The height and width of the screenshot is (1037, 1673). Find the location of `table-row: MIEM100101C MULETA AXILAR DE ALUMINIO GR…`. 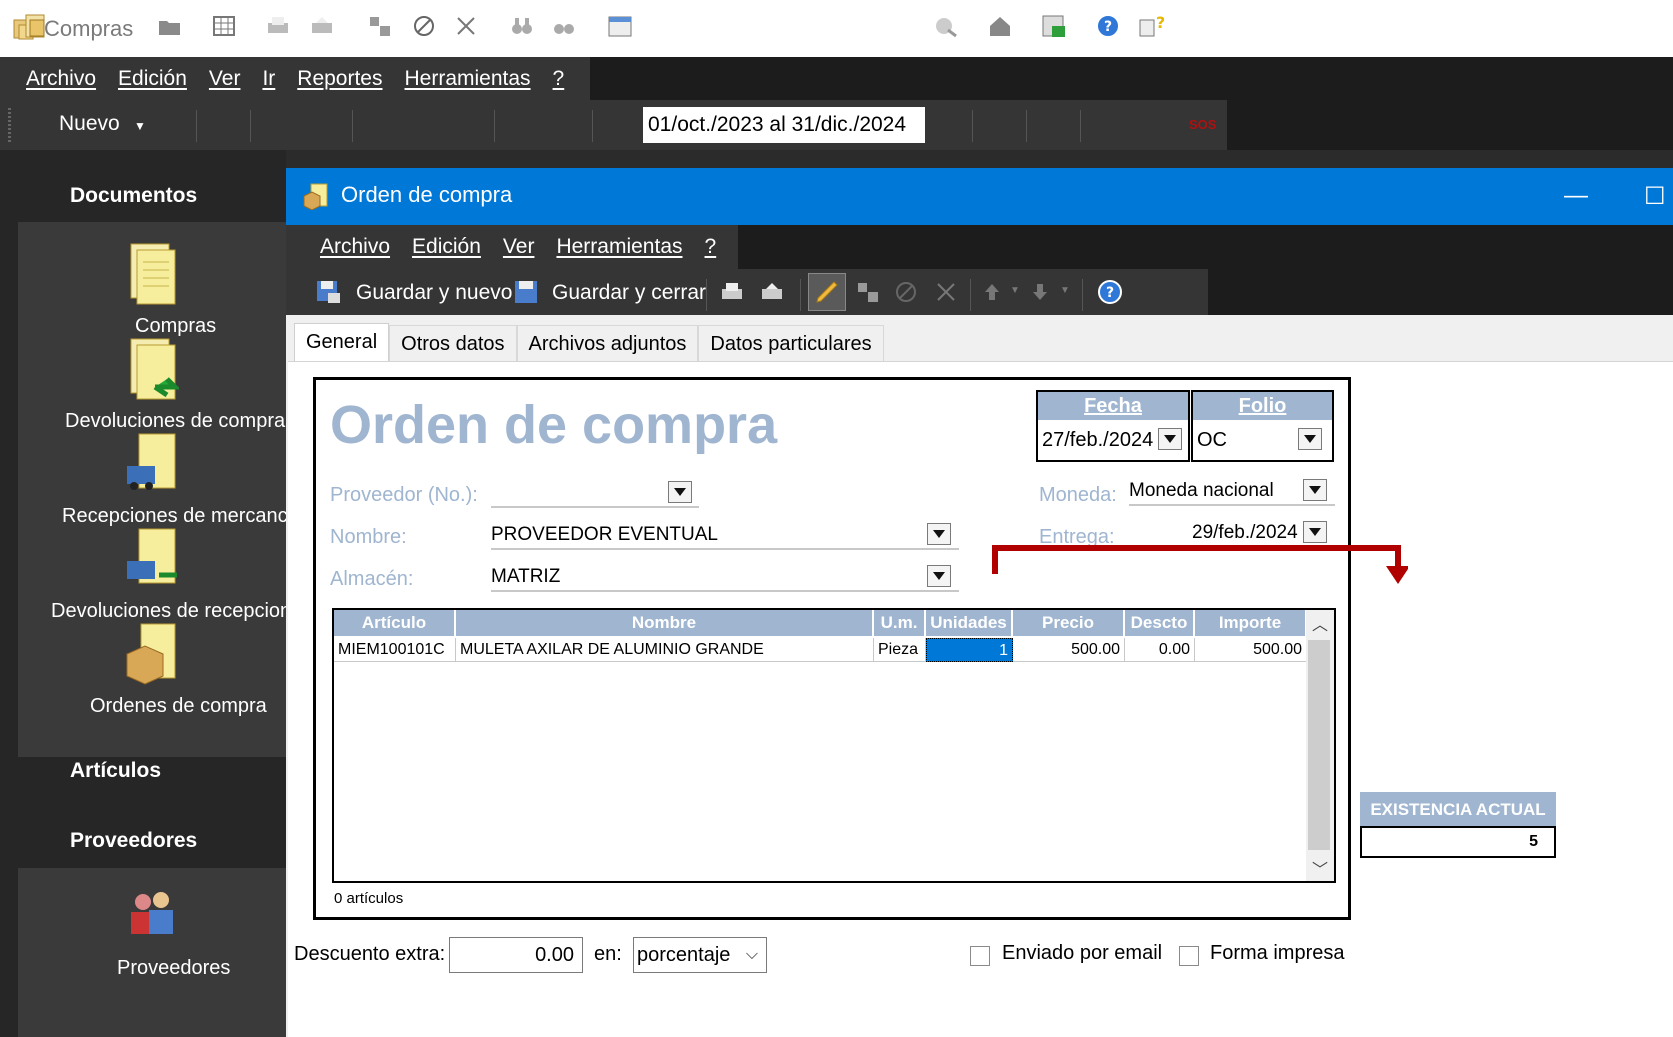

table-row: MIEM100101C MULETA AXILAR DE ALUMINIO GR… is located at coordinates (820, 650).